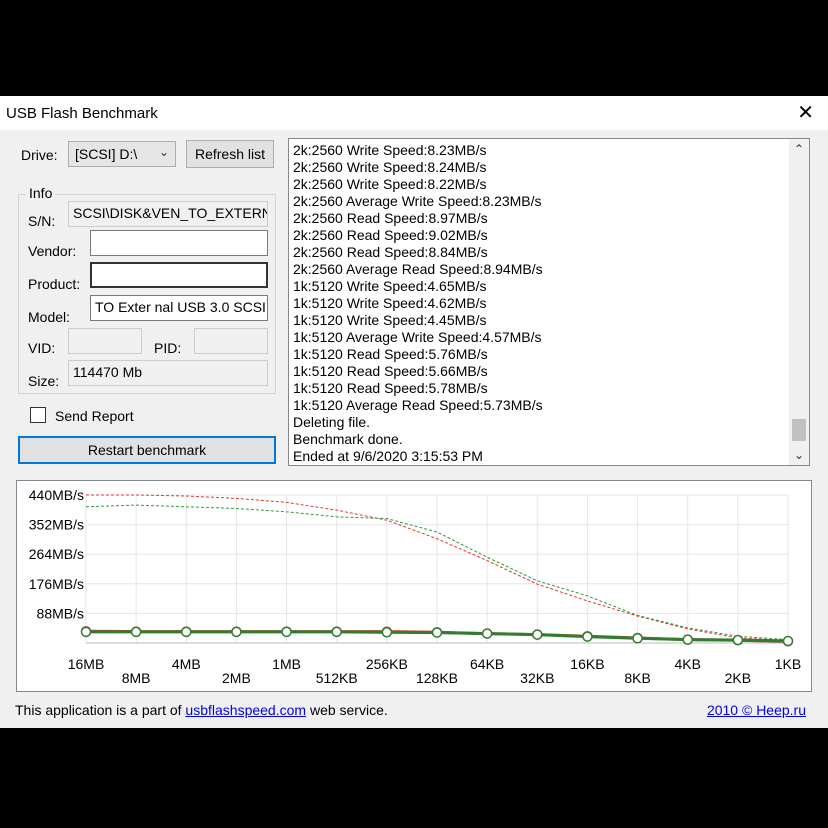  Describe the element at coordinates (799, 149) in the screenshot. I see `scroll-up-arrow-icon: ⌃` at that location.